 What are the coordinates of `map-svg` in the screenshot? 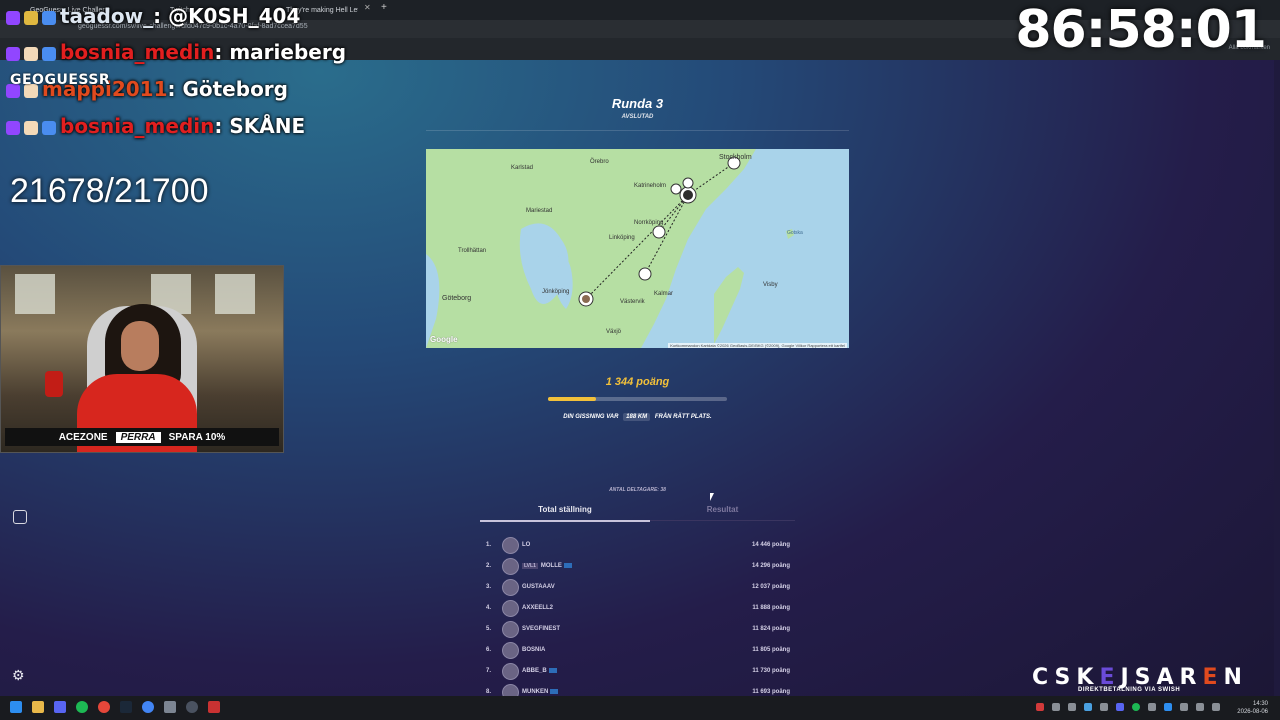 It's located at (610, 248).